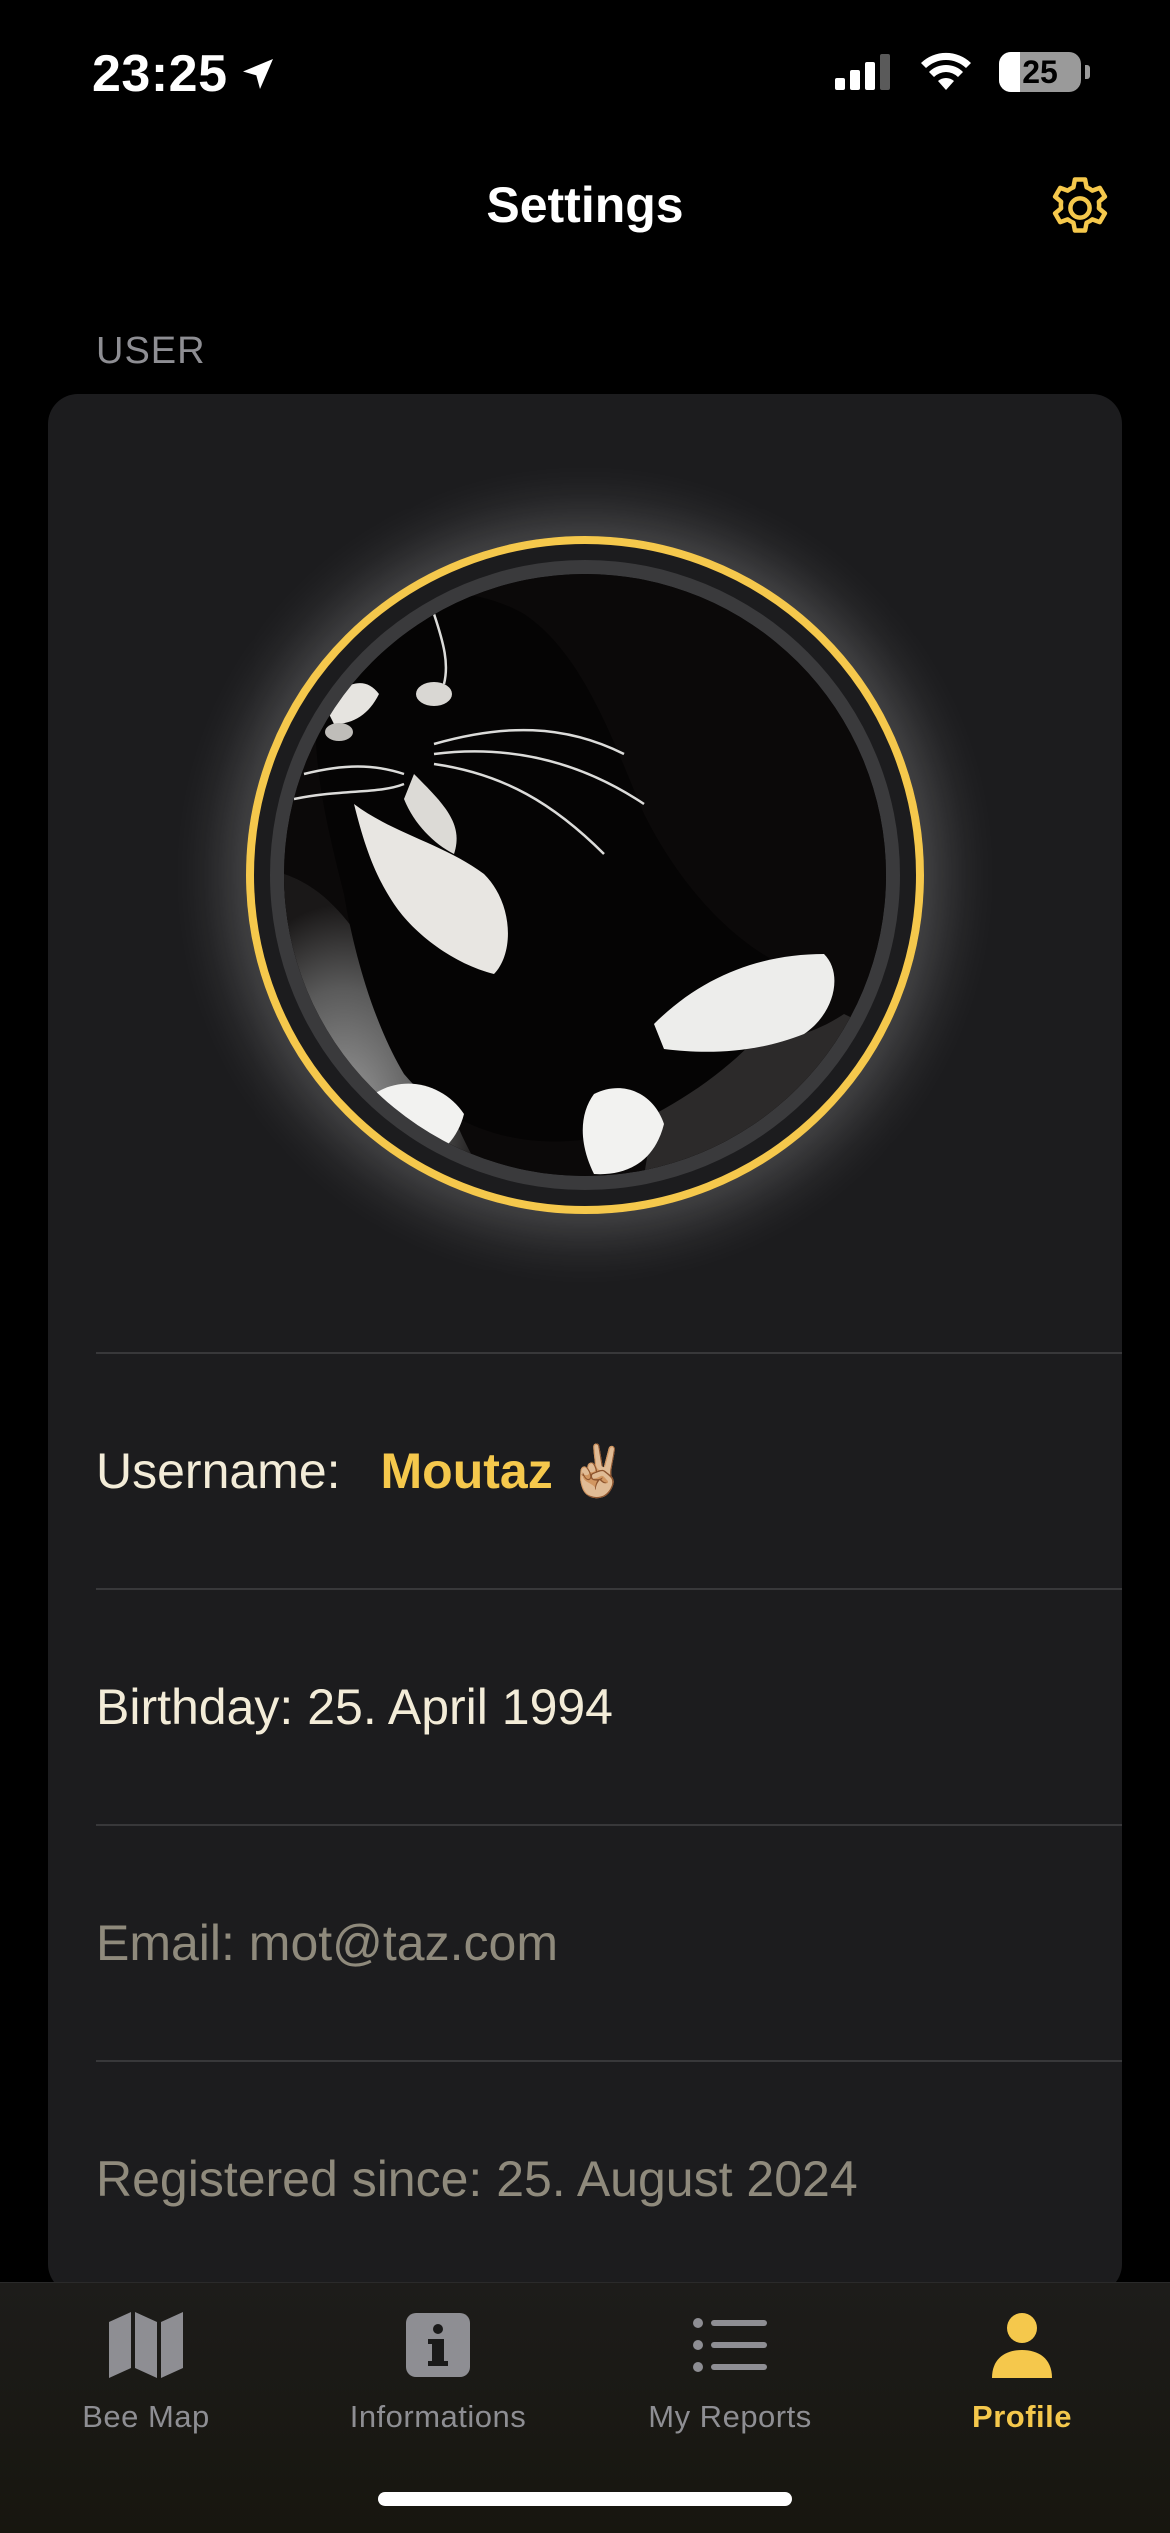  Describe the element at coordinates (585, 2499) in the screenshot. I see `home-indicator` at that location.